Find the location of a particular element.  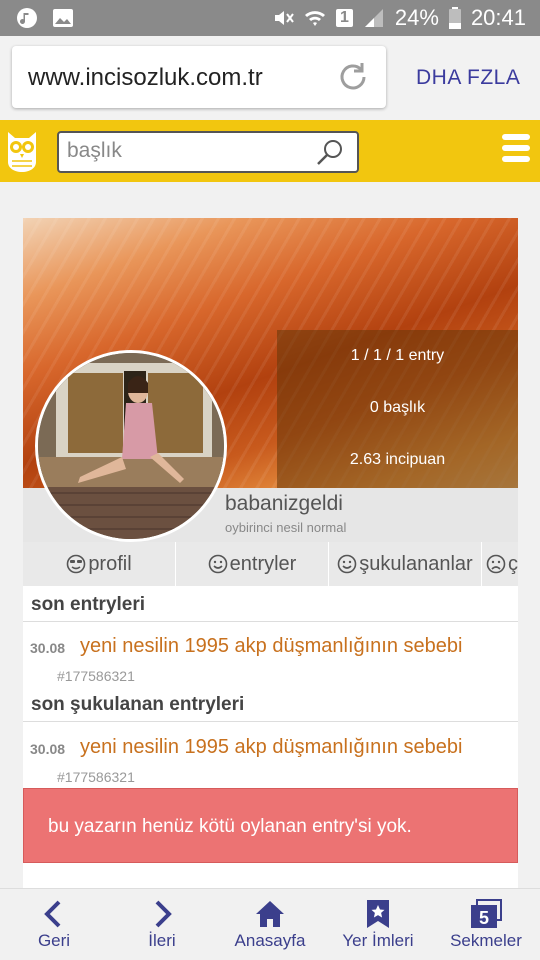

dha-link: DHA FZLA is located at coordinates (468, 78).